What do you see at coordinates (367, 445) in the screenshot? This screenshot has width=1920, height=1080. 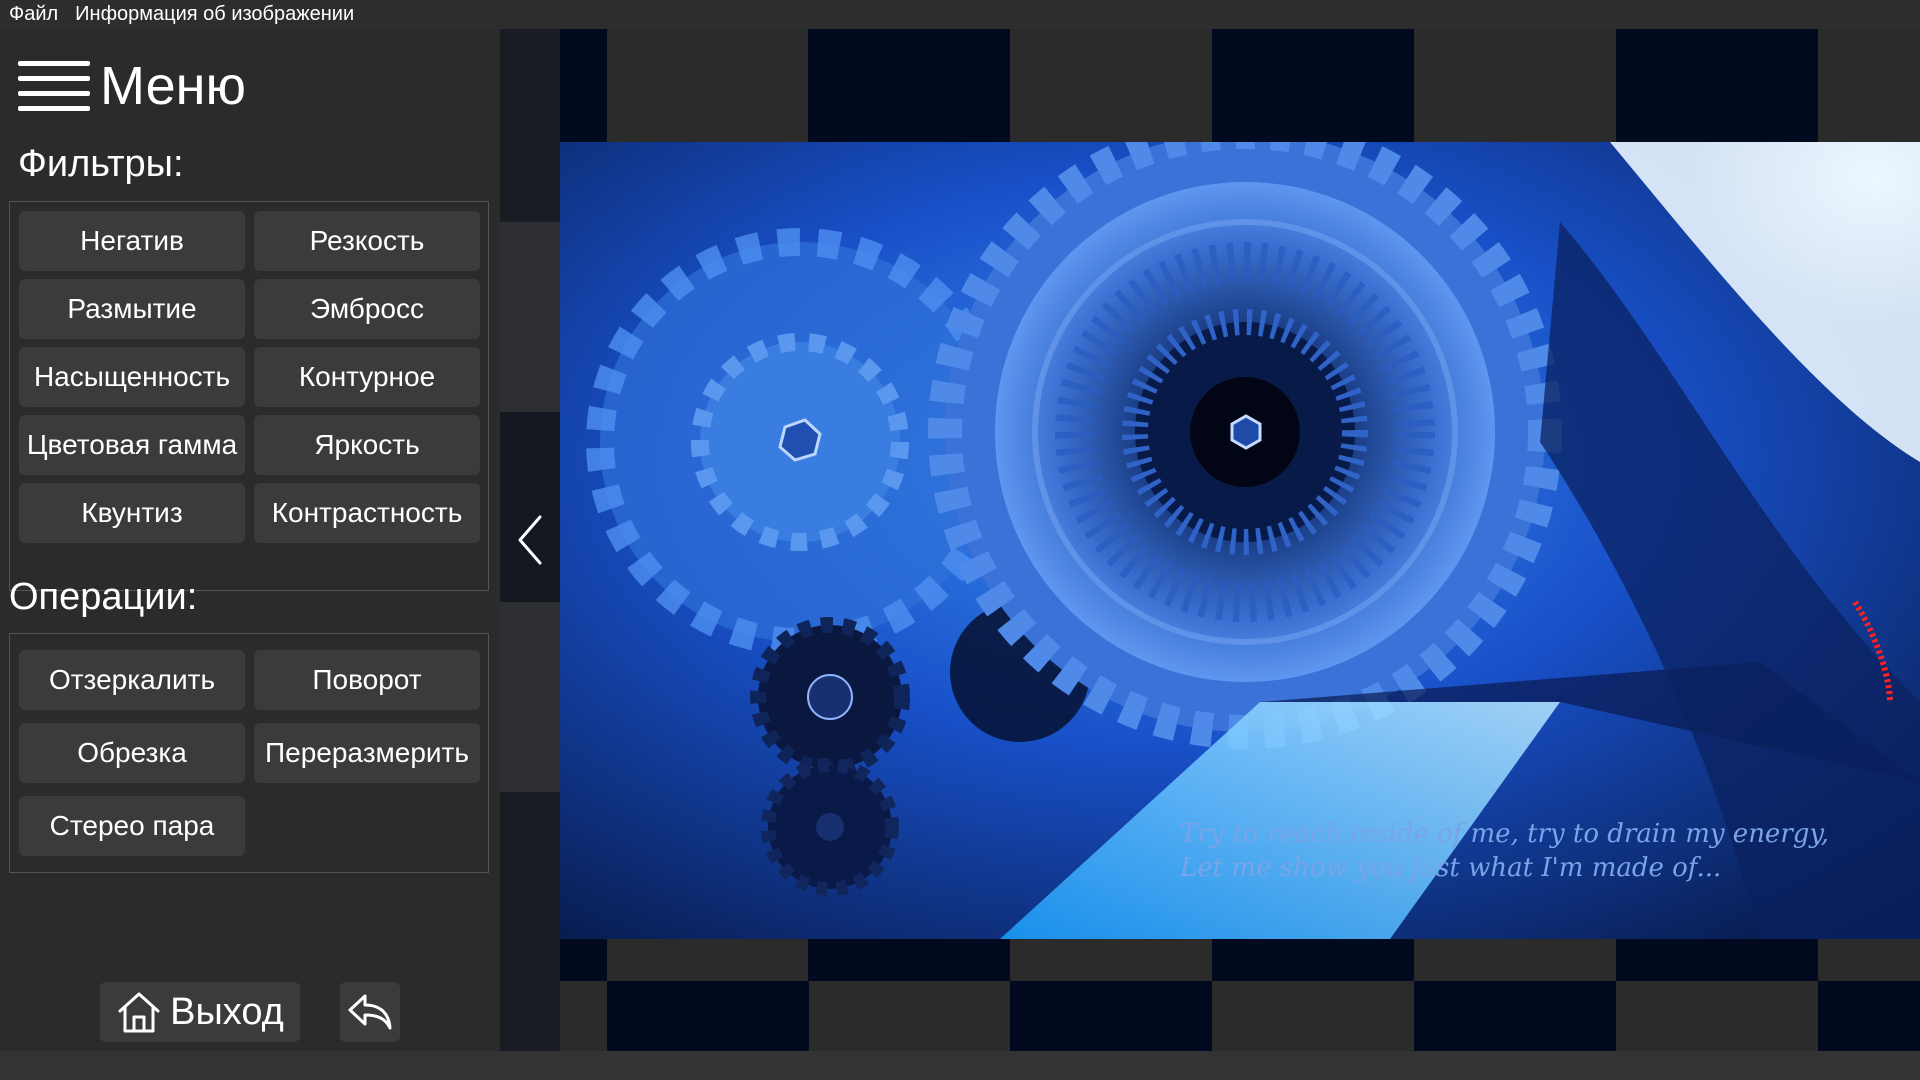 I see `filter-brightness-button: Яркость` at bounding box center [367, 445].